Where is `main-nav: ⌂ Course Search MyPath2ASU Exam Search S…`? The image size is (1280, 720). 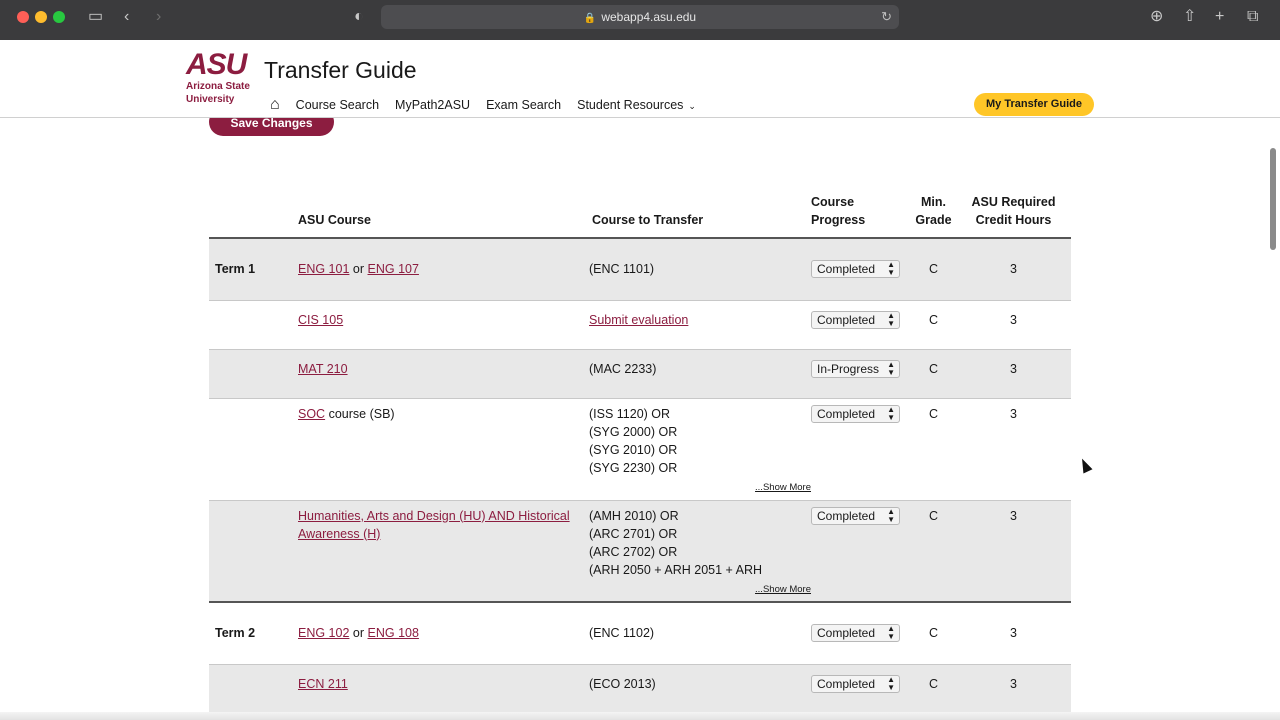 main-nav: ⌂ Course Search MyPath2ASU Exam Search S… is located at coordinates (491, 105).